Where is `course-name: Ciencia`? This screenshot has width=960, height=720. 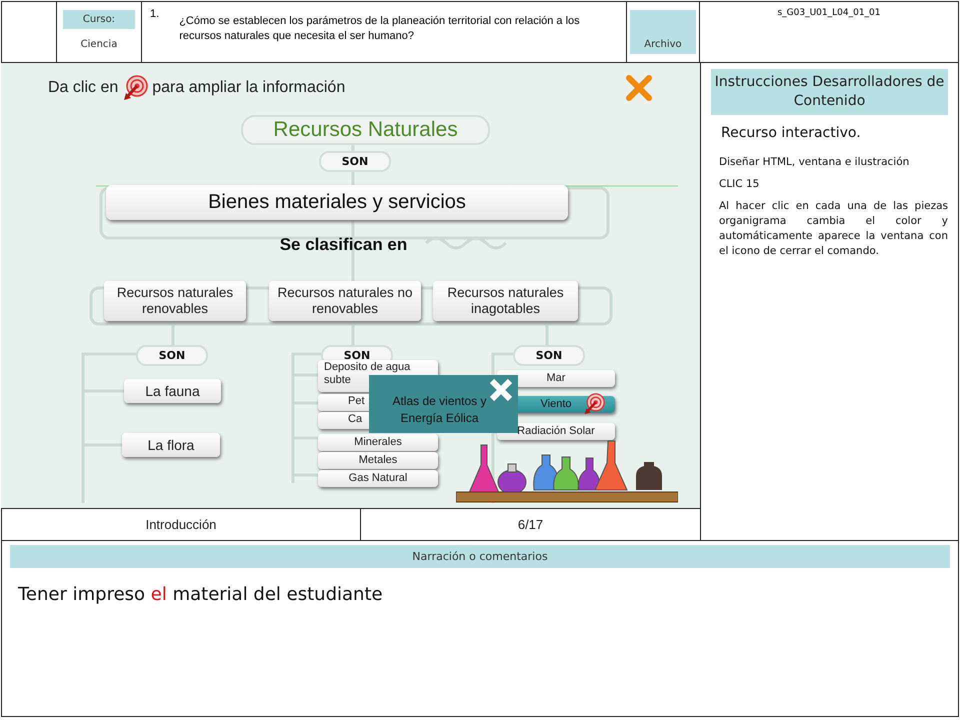 course-name: Ciencia is located at coordinates (99, 44).